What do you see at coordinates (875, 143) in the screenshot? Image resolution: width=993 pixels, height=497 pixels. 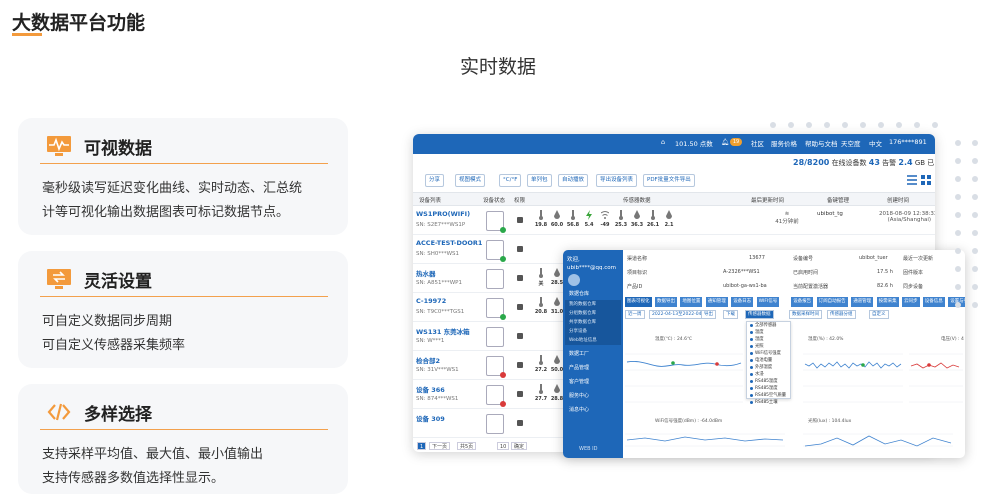 I see `language-select: 中文` at bounding box center [875, 143].